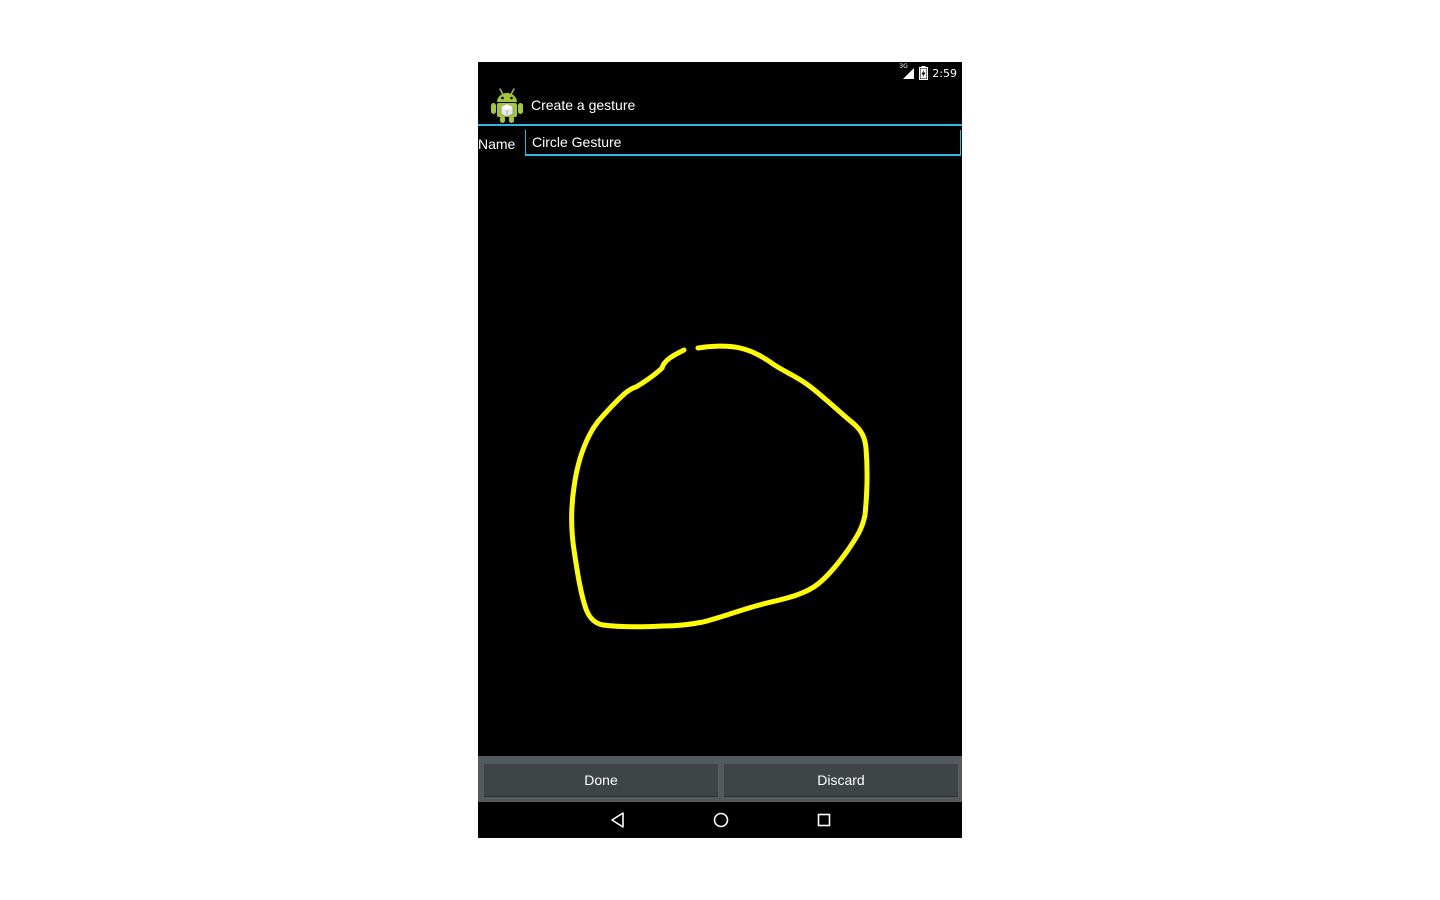  I want to click on recents-square-icon, so click(824, 820).